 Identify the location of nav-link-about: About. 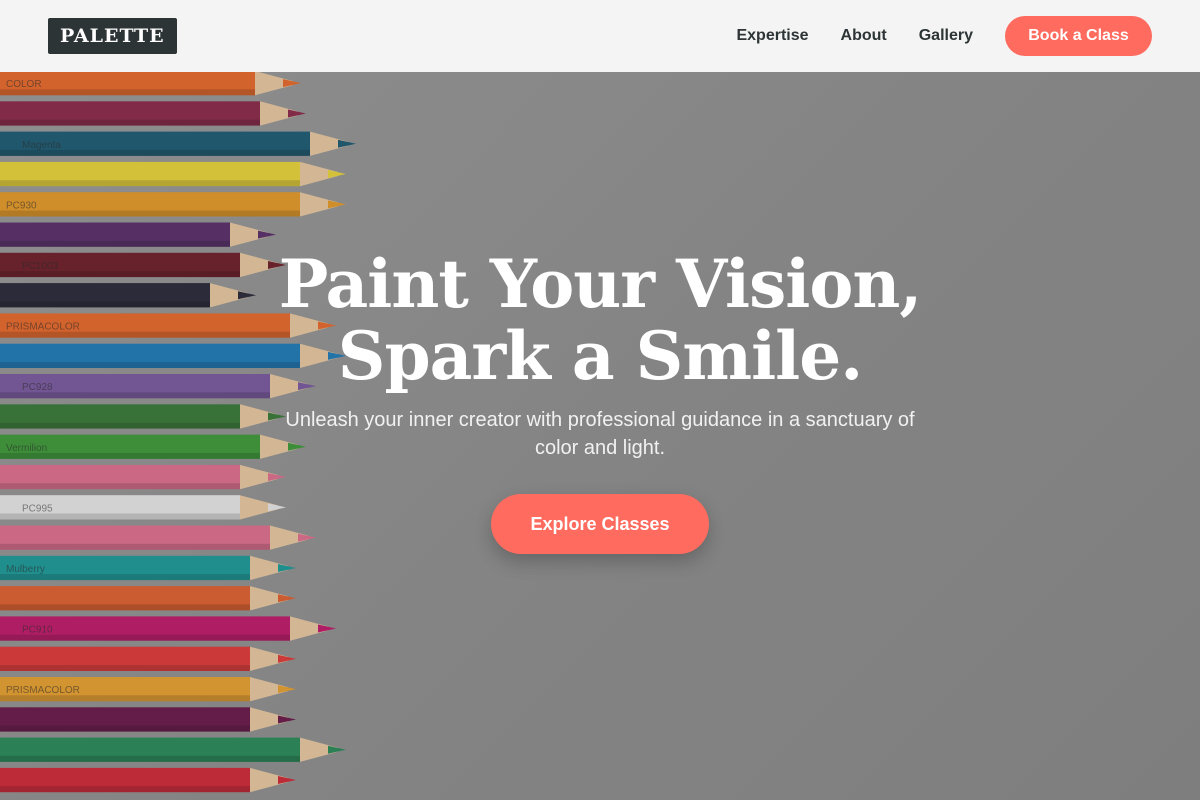
(864, 36).